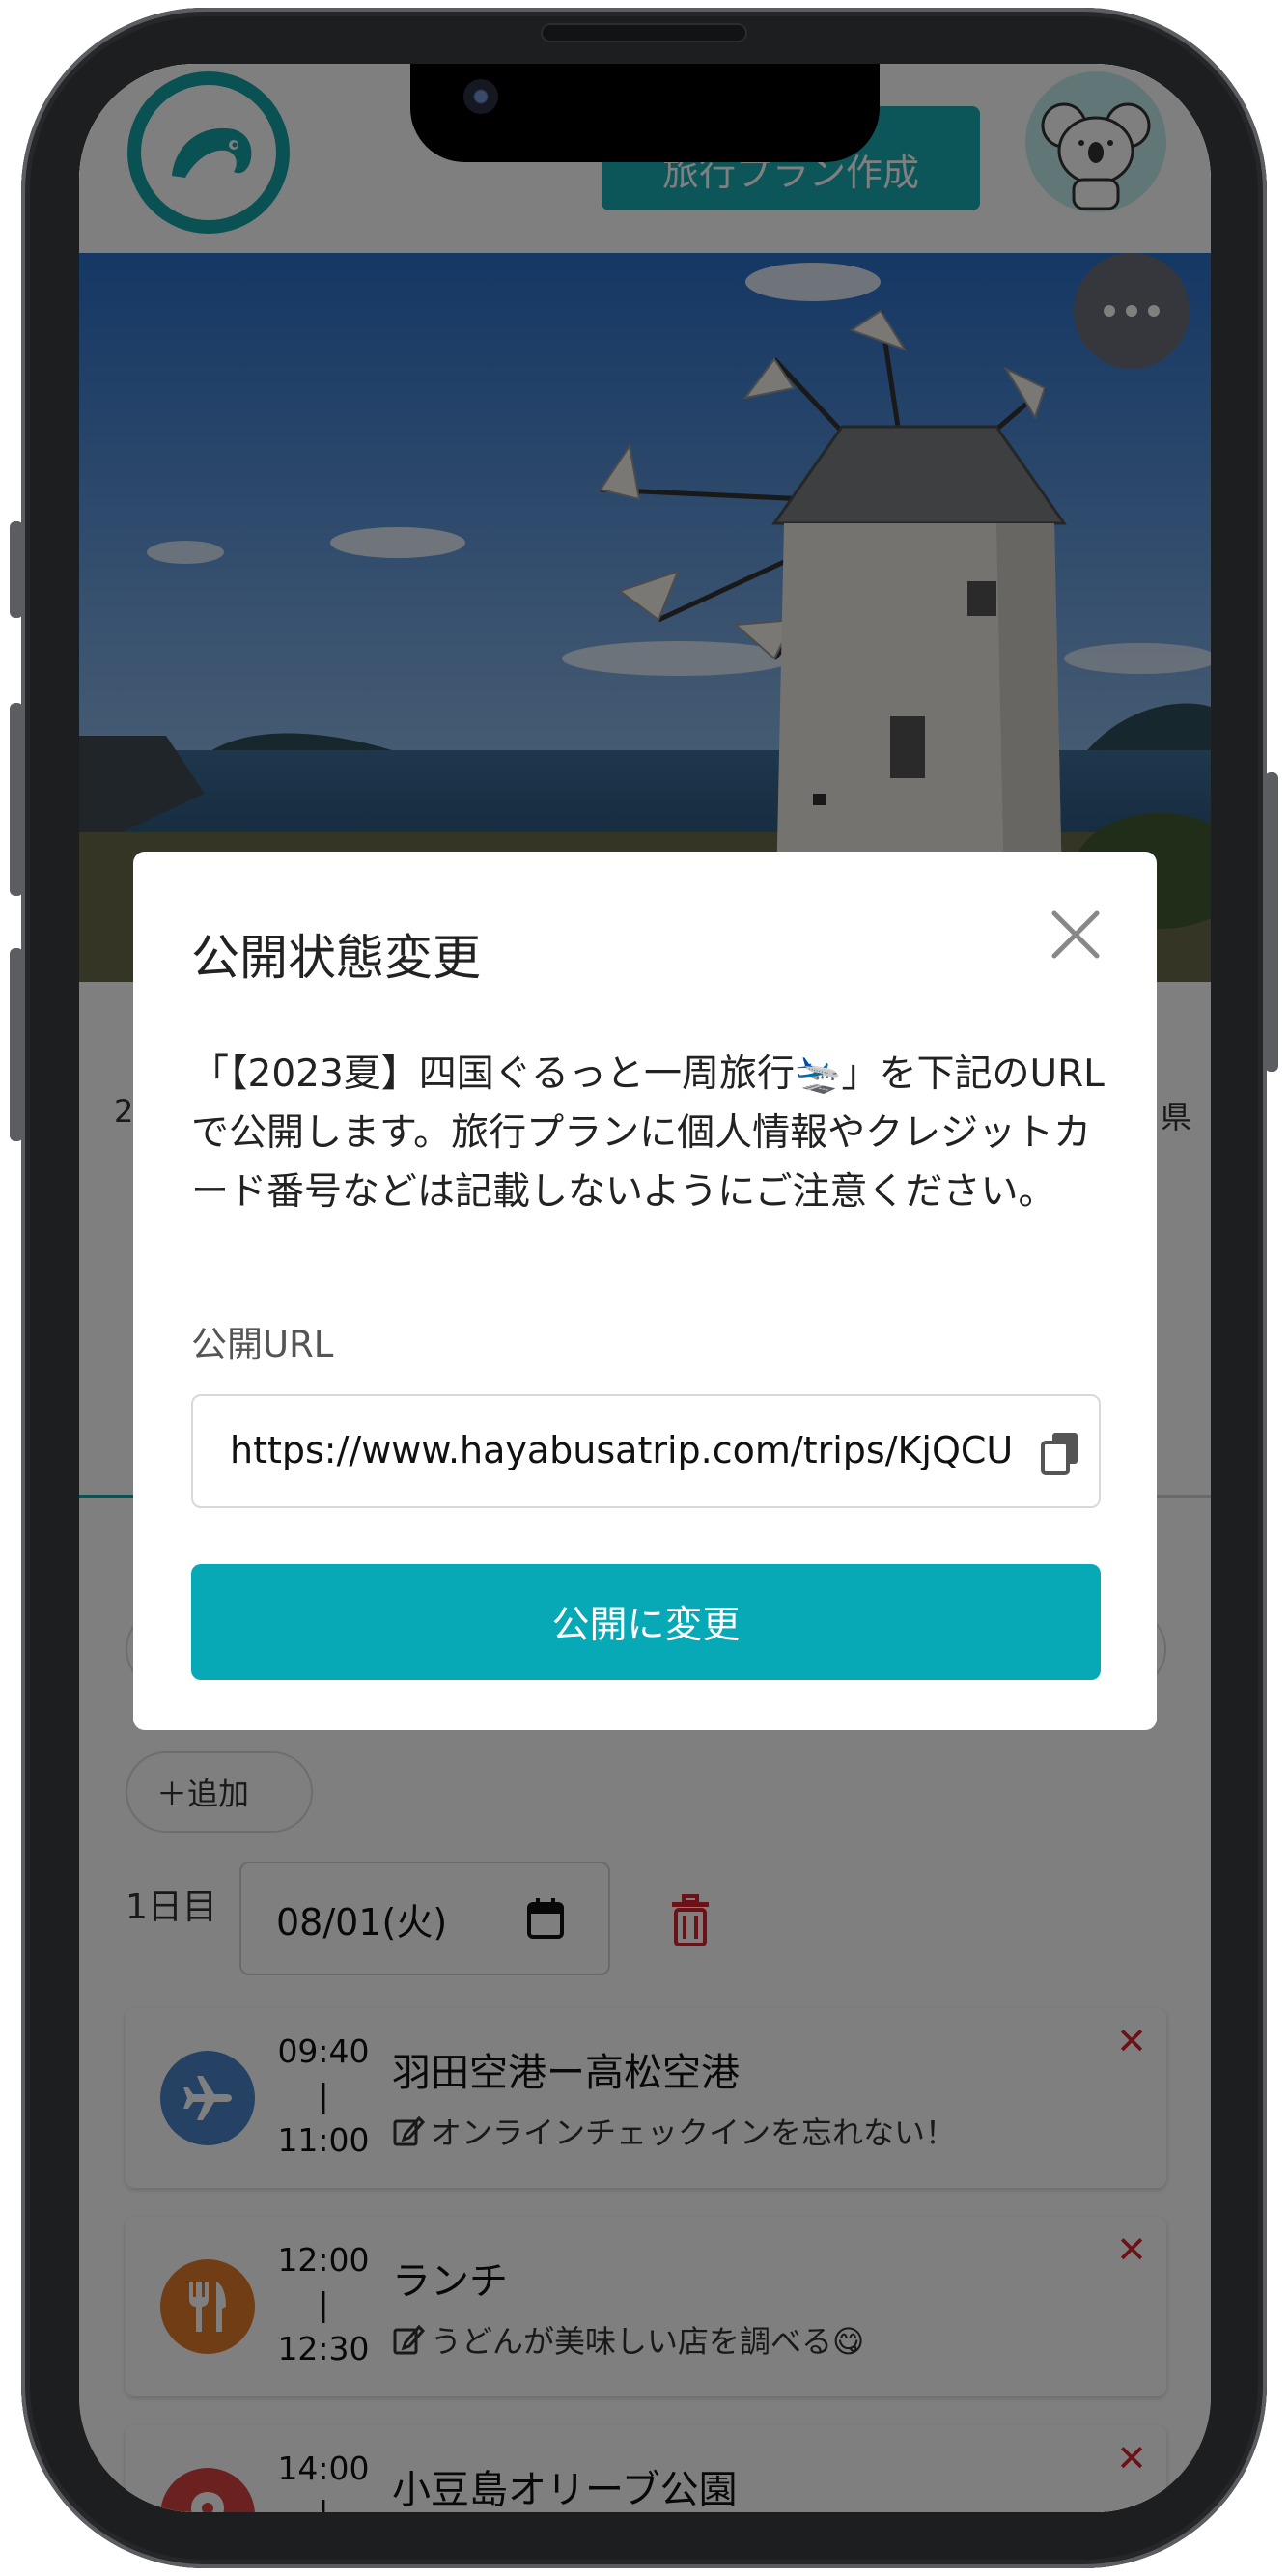 The width and height of the screenshot is (1288, 2576). I want to click on close-icon, so click(1076, 935).